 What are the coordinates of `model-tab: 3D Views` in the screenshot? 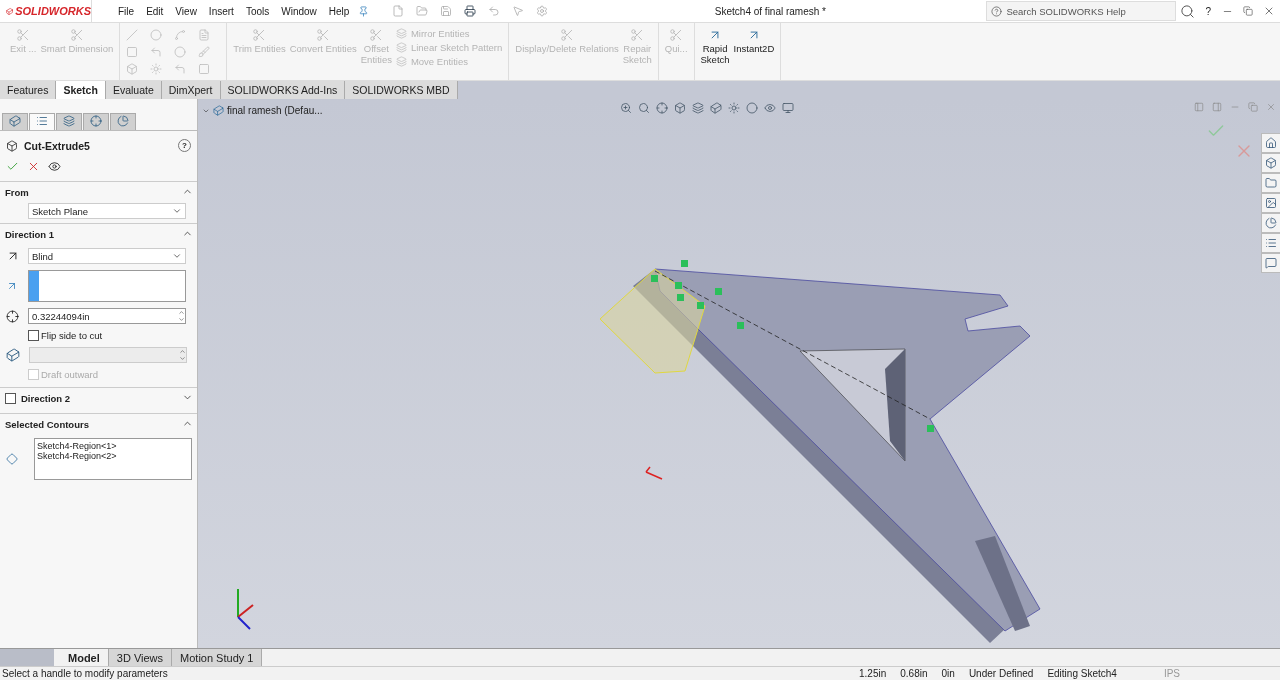 It's located at (140, 657).